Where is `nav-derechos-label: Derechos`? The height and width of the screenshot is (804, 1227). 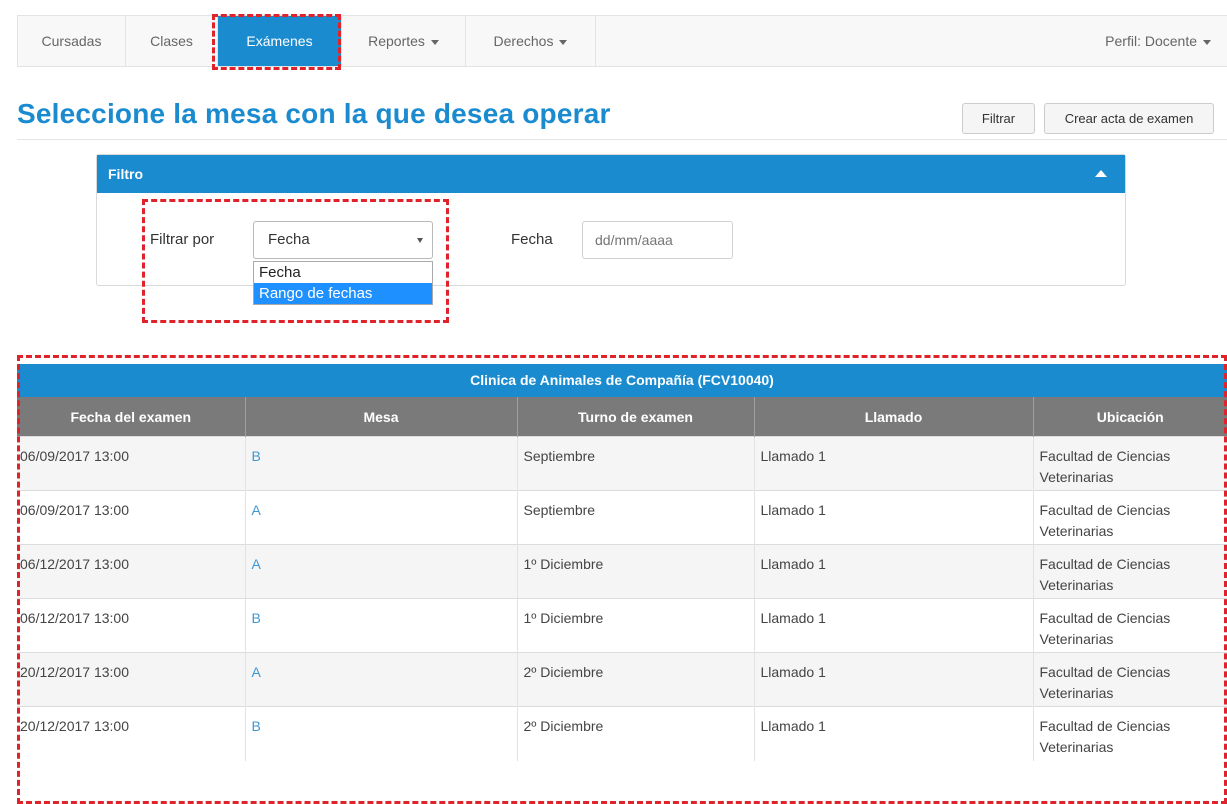 nav-derechos-label: Derechos is located at coordinates (523, 41).